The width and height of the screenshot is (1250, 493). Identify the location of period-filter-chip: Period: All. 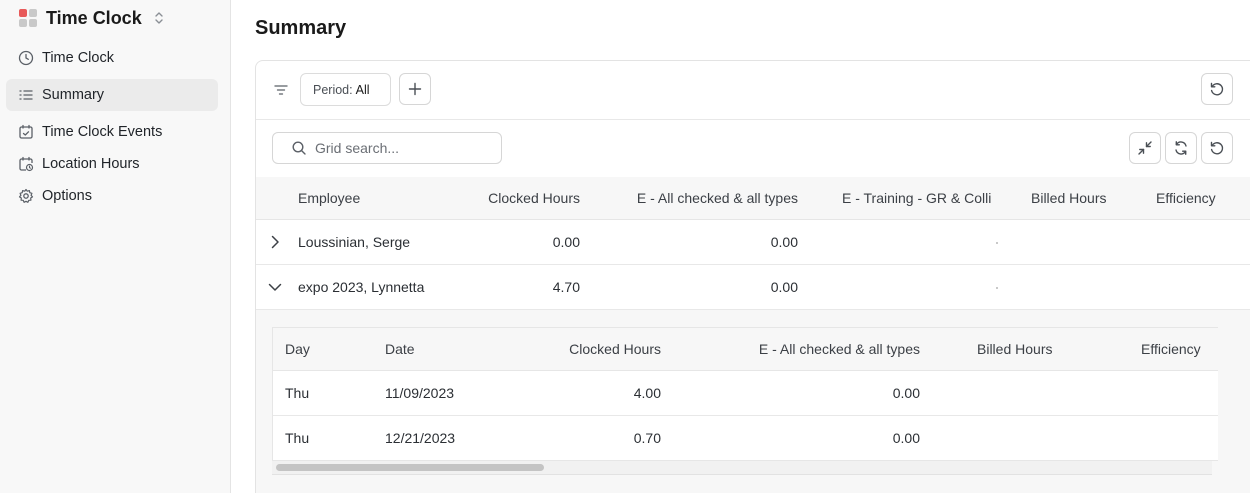
(345, 89).